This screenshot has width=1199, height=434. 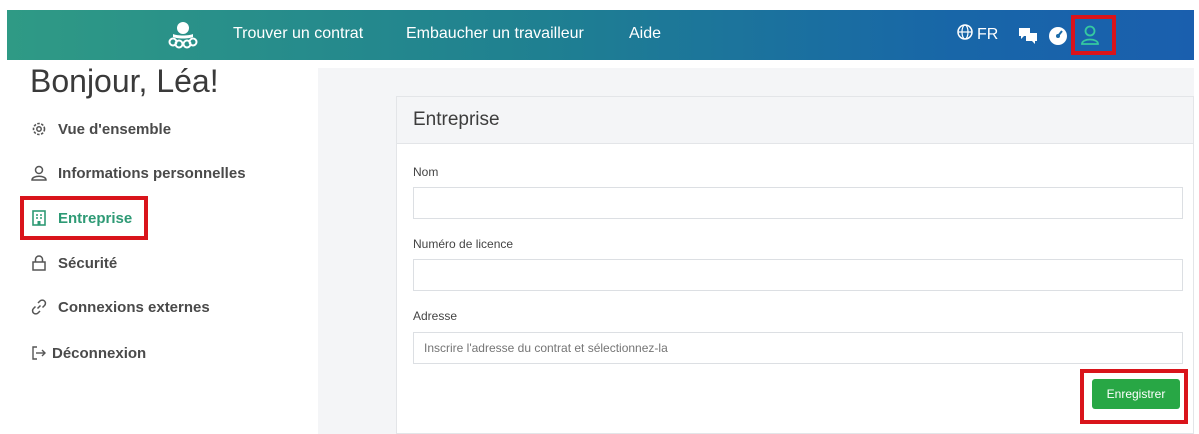 I want to click on sidebar-item-label: Sécurité, so click(x=88, y=263).